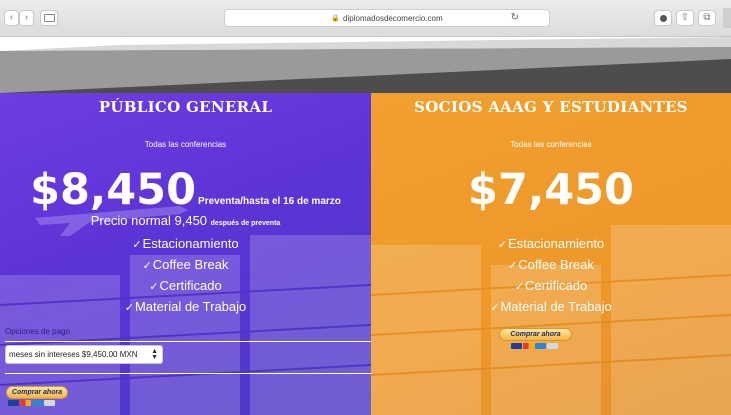 Image resolution: width=731 pixels, height=415 pixels. I want to click on back-button: ‹, so click(11, 18).